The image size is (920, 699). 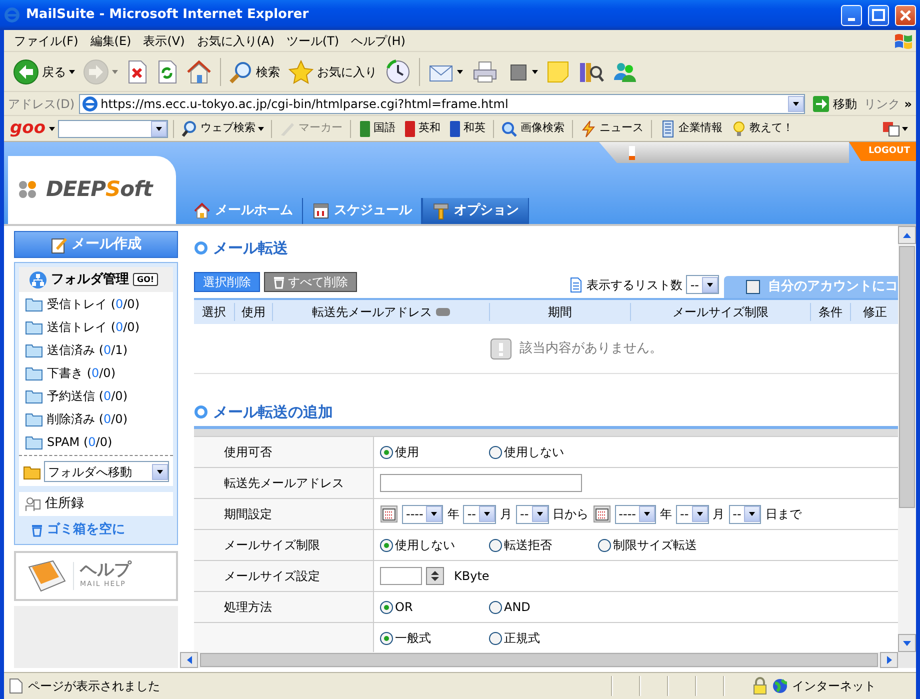 I want to click on radio-option: 転送拒否, so click(x=541, y=545).